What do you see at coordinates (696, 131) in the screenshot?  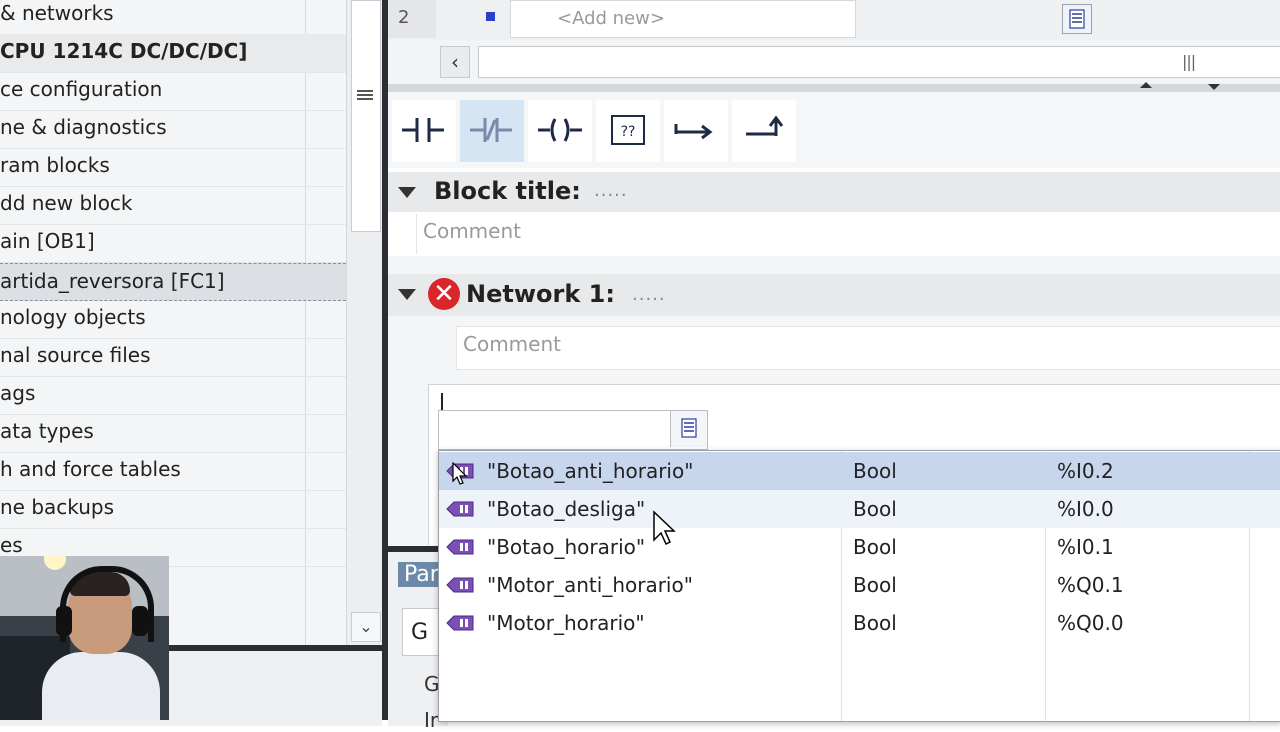 I see `open-branch-icon` at bounding box center [696, 131].